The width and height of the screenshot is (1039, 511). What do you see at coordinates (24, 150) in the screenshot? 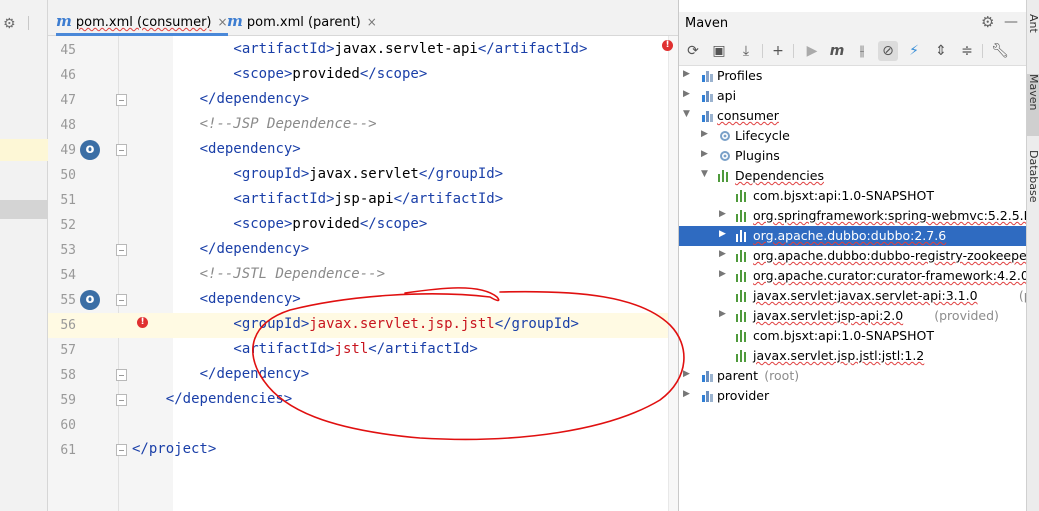
I see `highlighted-row` at bounding box center [24, 150].